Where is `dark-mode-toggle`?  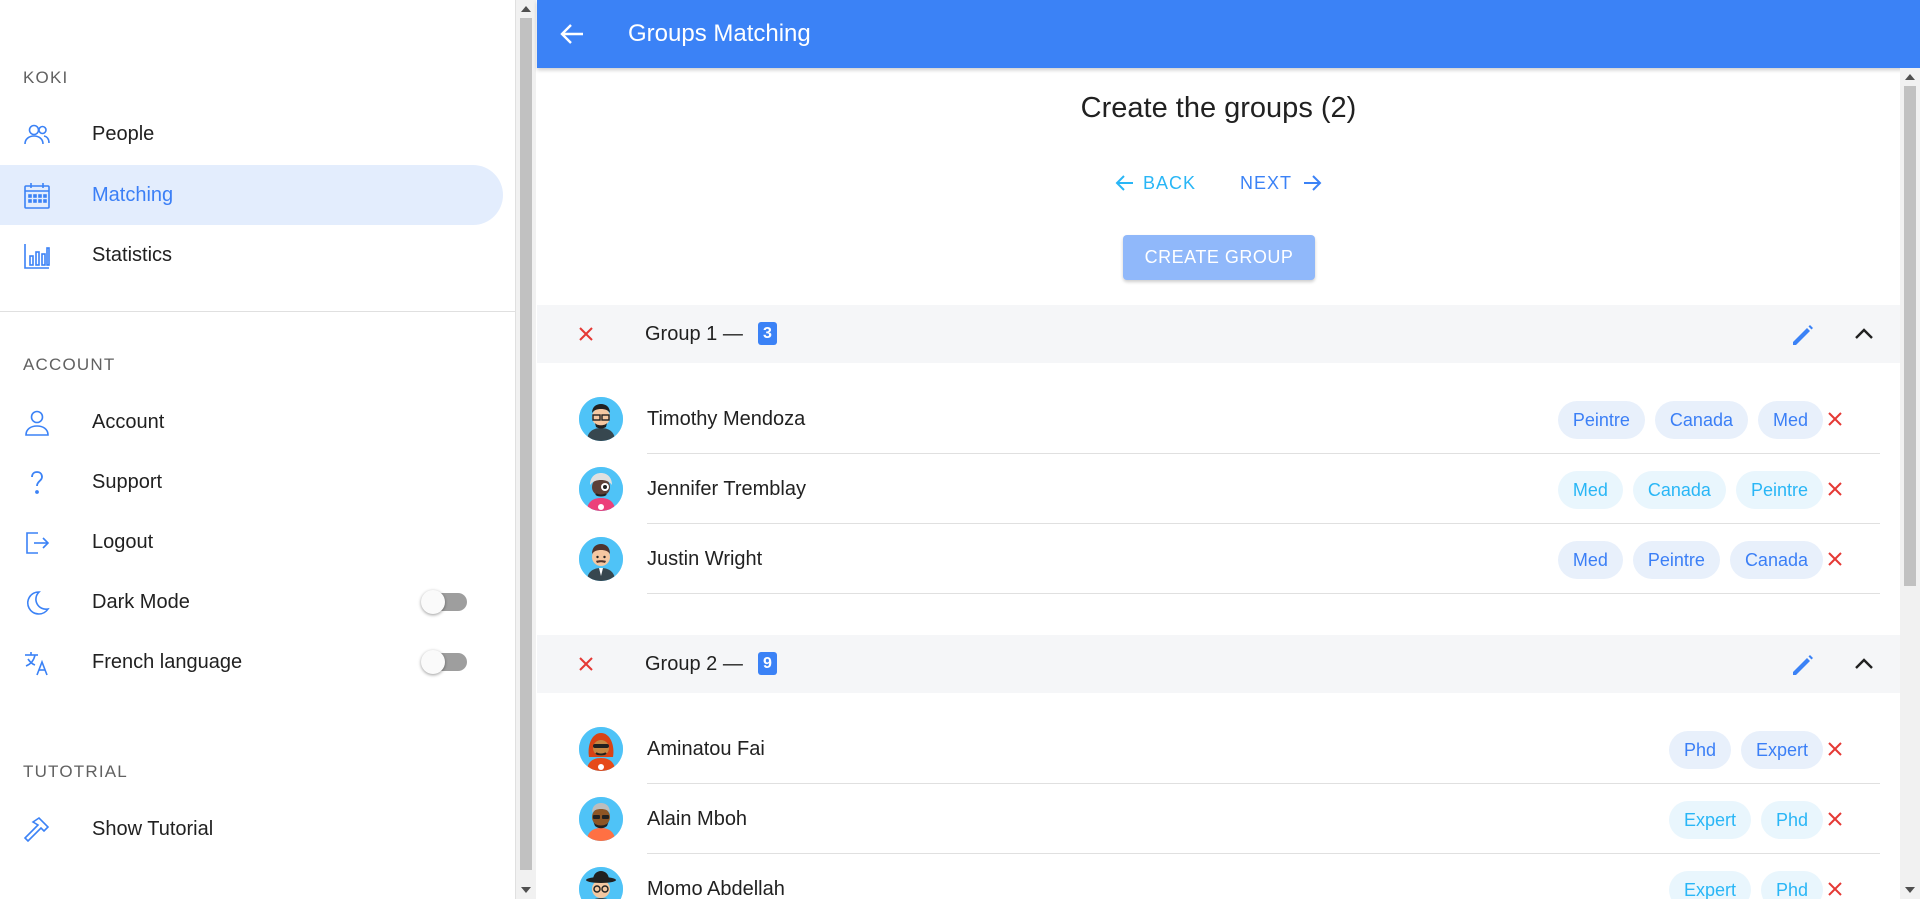
dark-mode-toggle is located at coordinates (444, 602).